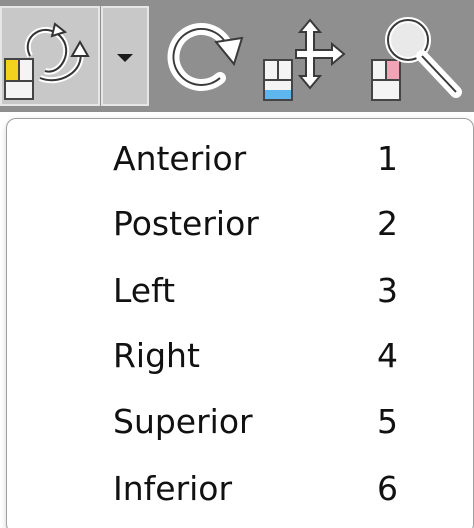  Describe the element at coordinates (240, 489) in the screenshot. I see `menu-item-inferior: Inferior 6` at that location.